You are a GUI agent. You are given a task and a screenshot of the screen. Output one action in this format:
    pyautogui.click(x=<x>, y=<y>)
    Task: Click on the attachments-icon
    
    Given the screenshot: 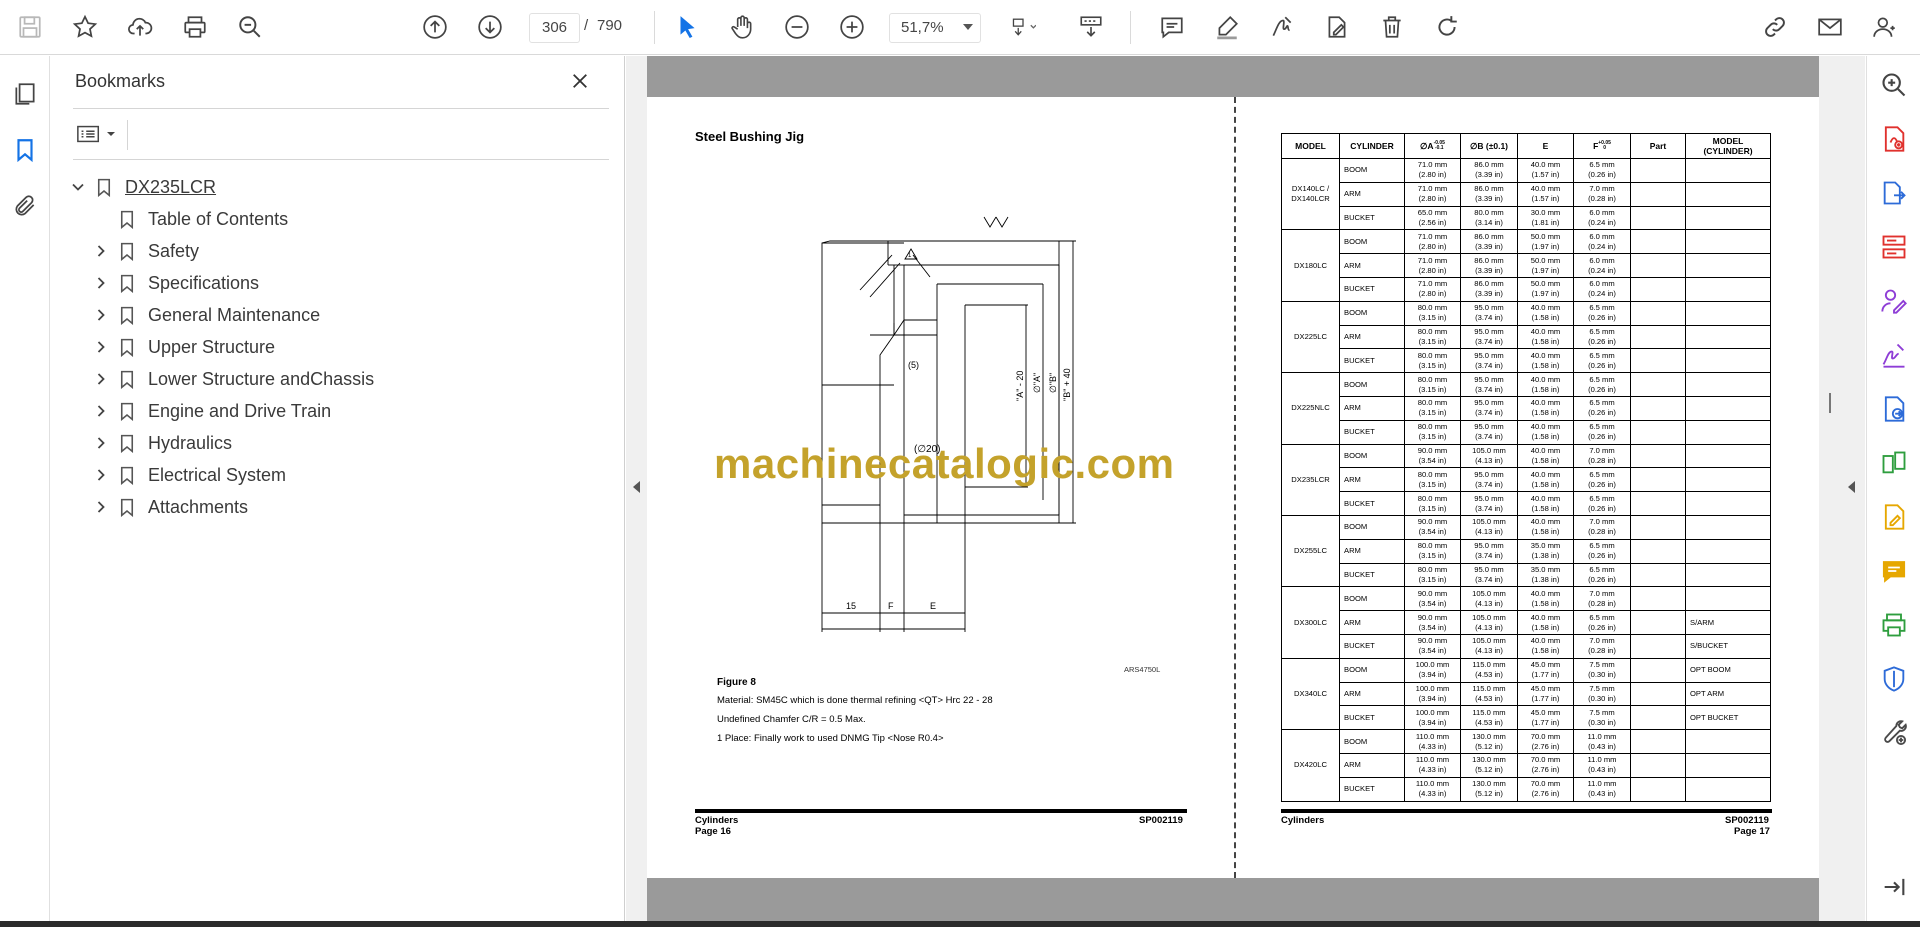 What is the action you would take?
    pyautogui.click(x=25, y=206)
    